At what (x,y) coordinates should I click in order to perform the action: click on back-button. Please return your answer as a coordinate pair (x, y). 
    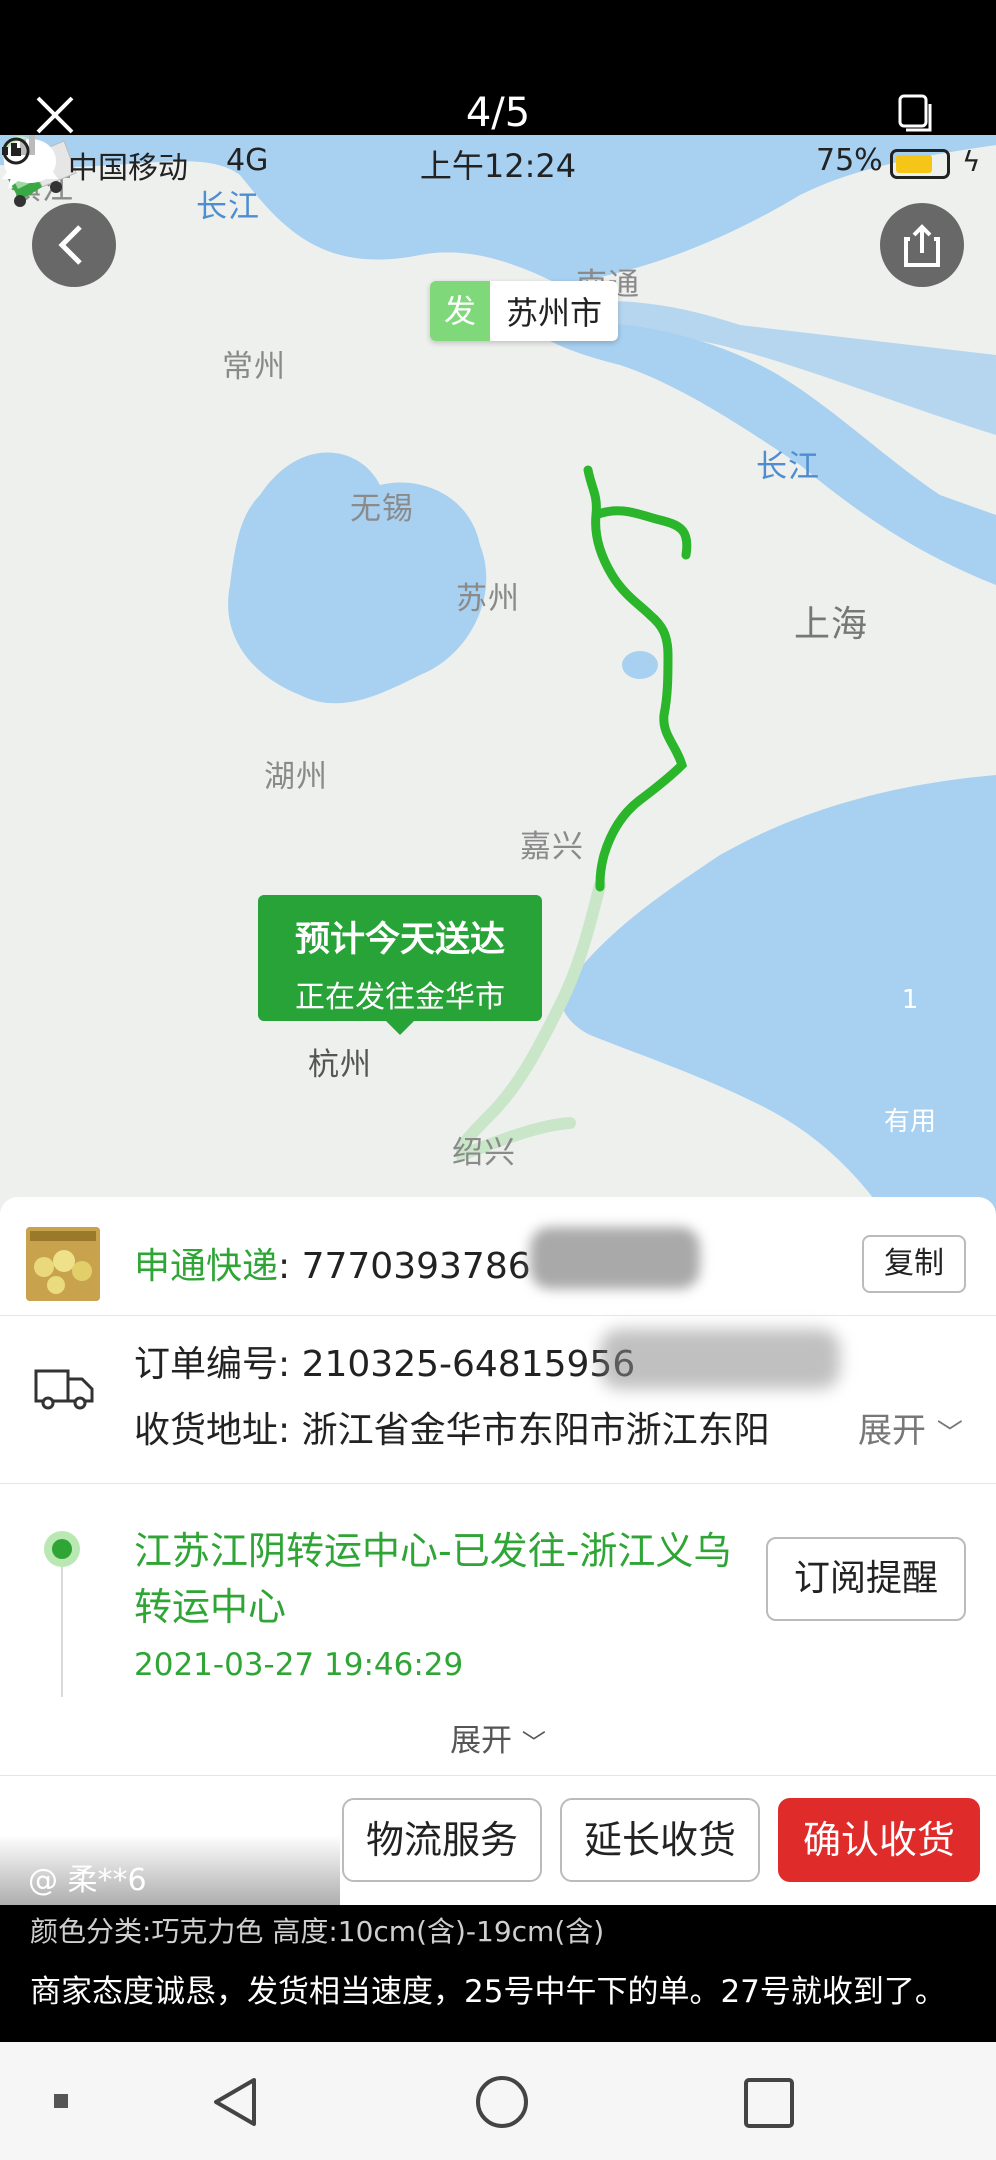
    Looking at the image, I should click on (74, 245).